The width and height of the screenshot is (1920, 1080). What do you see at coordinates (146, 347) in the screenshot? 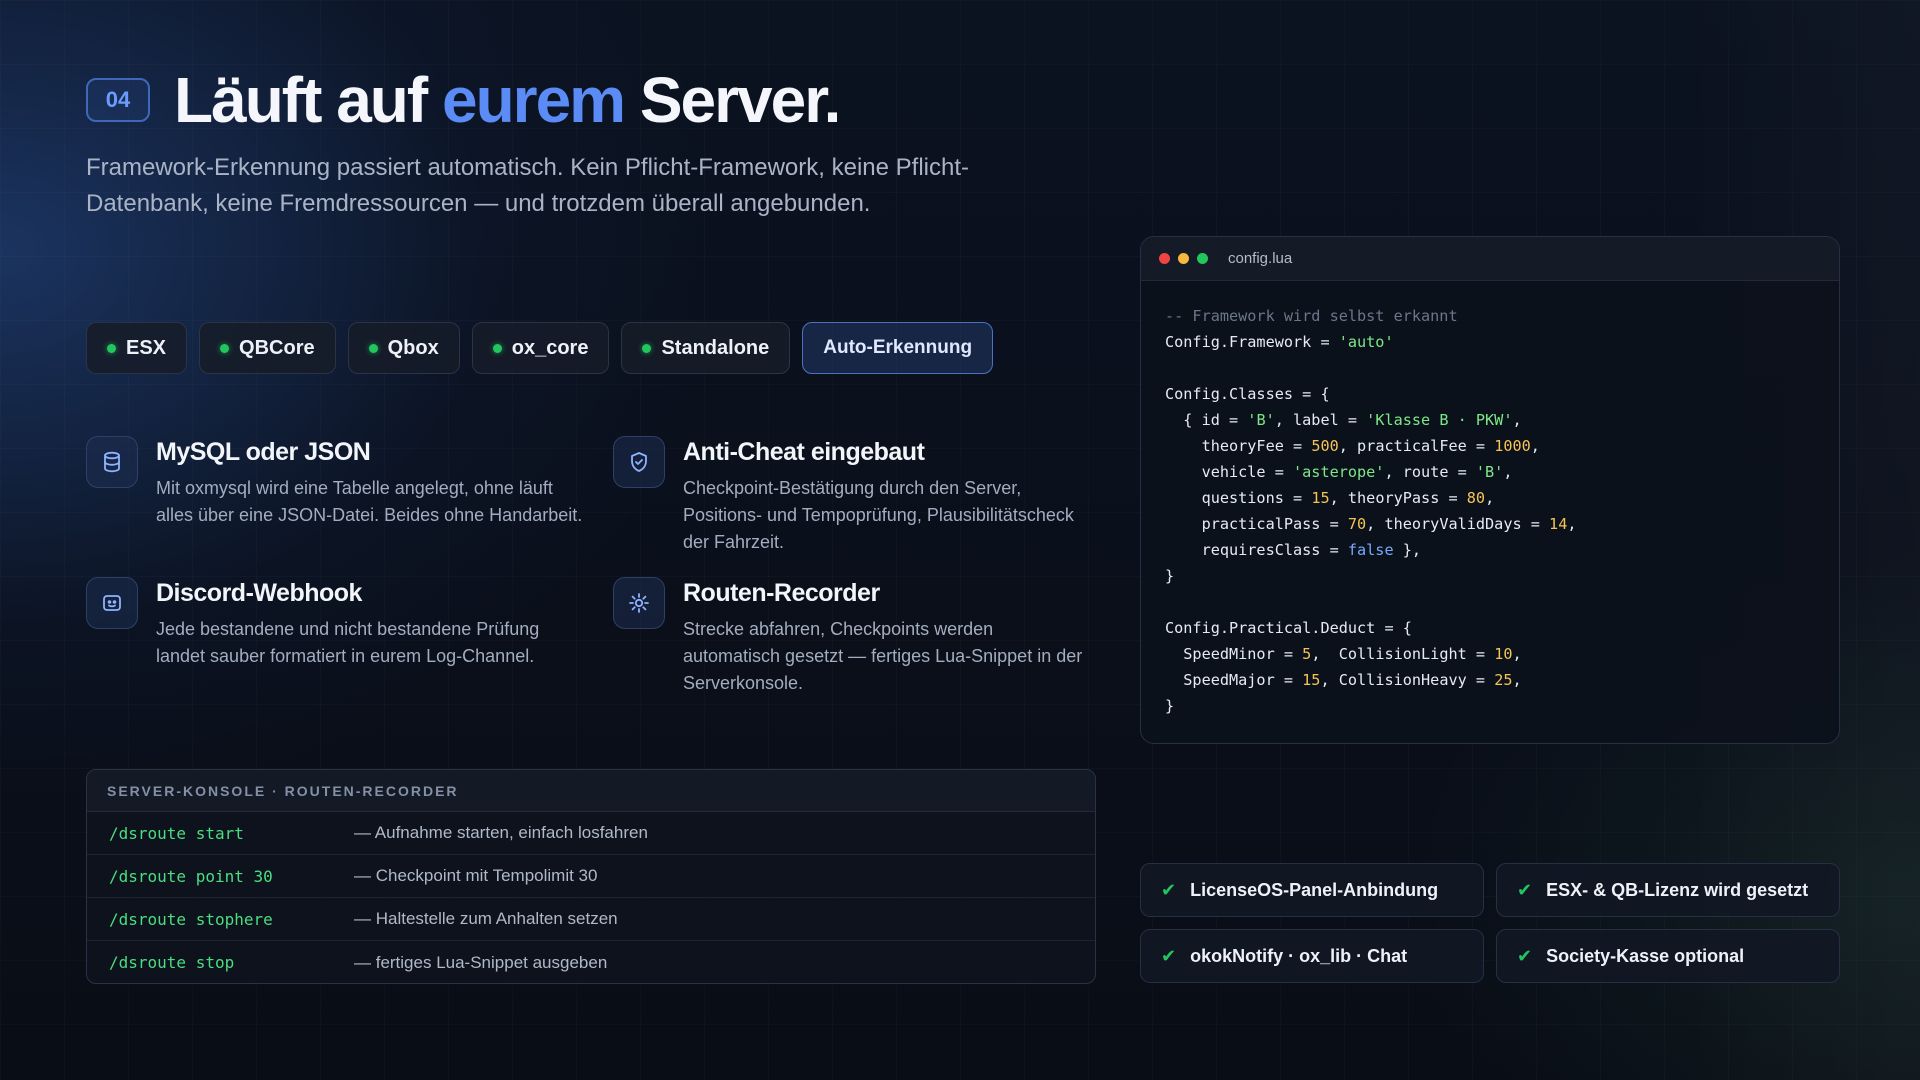
I see `chip-label: ESX` at bounding box center [146, 347].